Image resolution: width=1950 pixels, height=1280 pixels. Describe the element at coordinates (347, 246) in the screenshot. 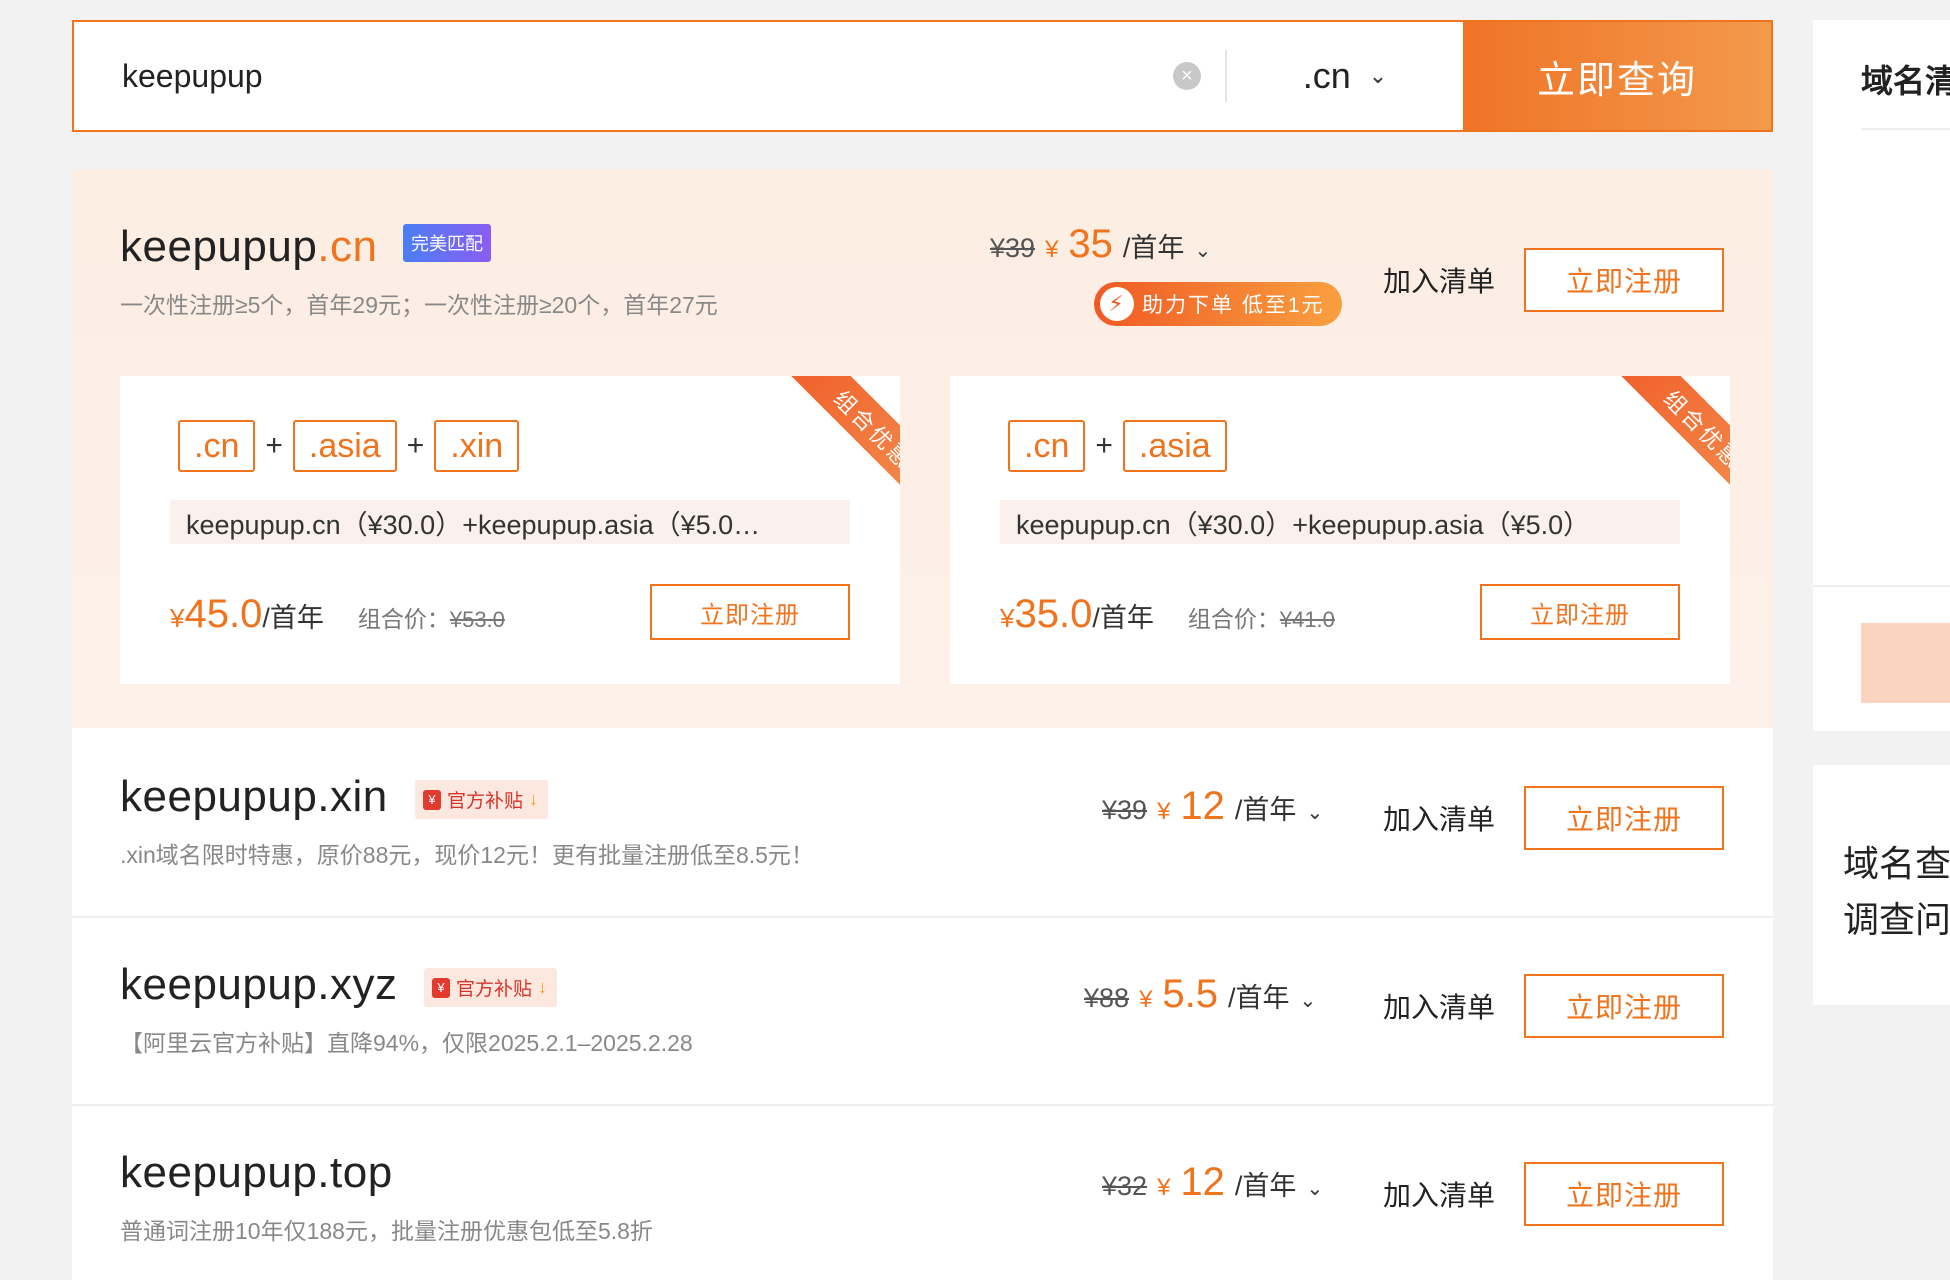

I see `domain-tld: .cn` at that location.